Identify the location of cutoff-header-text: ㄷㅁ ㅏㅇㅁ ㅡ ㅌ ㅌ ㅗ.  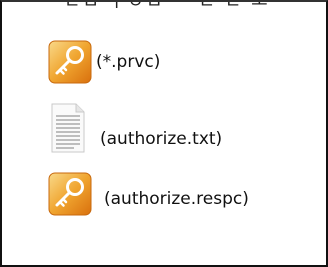
(184, 5).